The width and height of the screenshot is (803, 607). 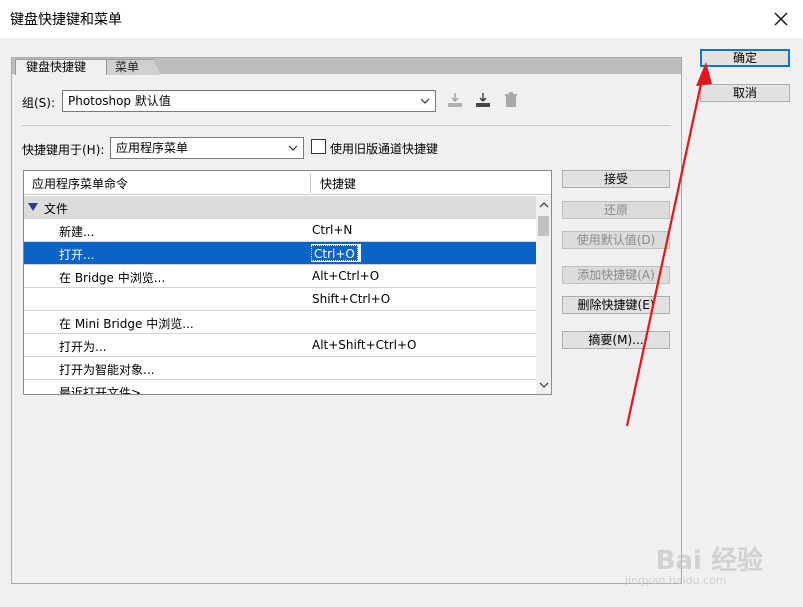 What do you see at coordinates (332, 230) in the screenshot?
I see `shortcut-cell: Ctrl+N` at bounding box center [332, 230].